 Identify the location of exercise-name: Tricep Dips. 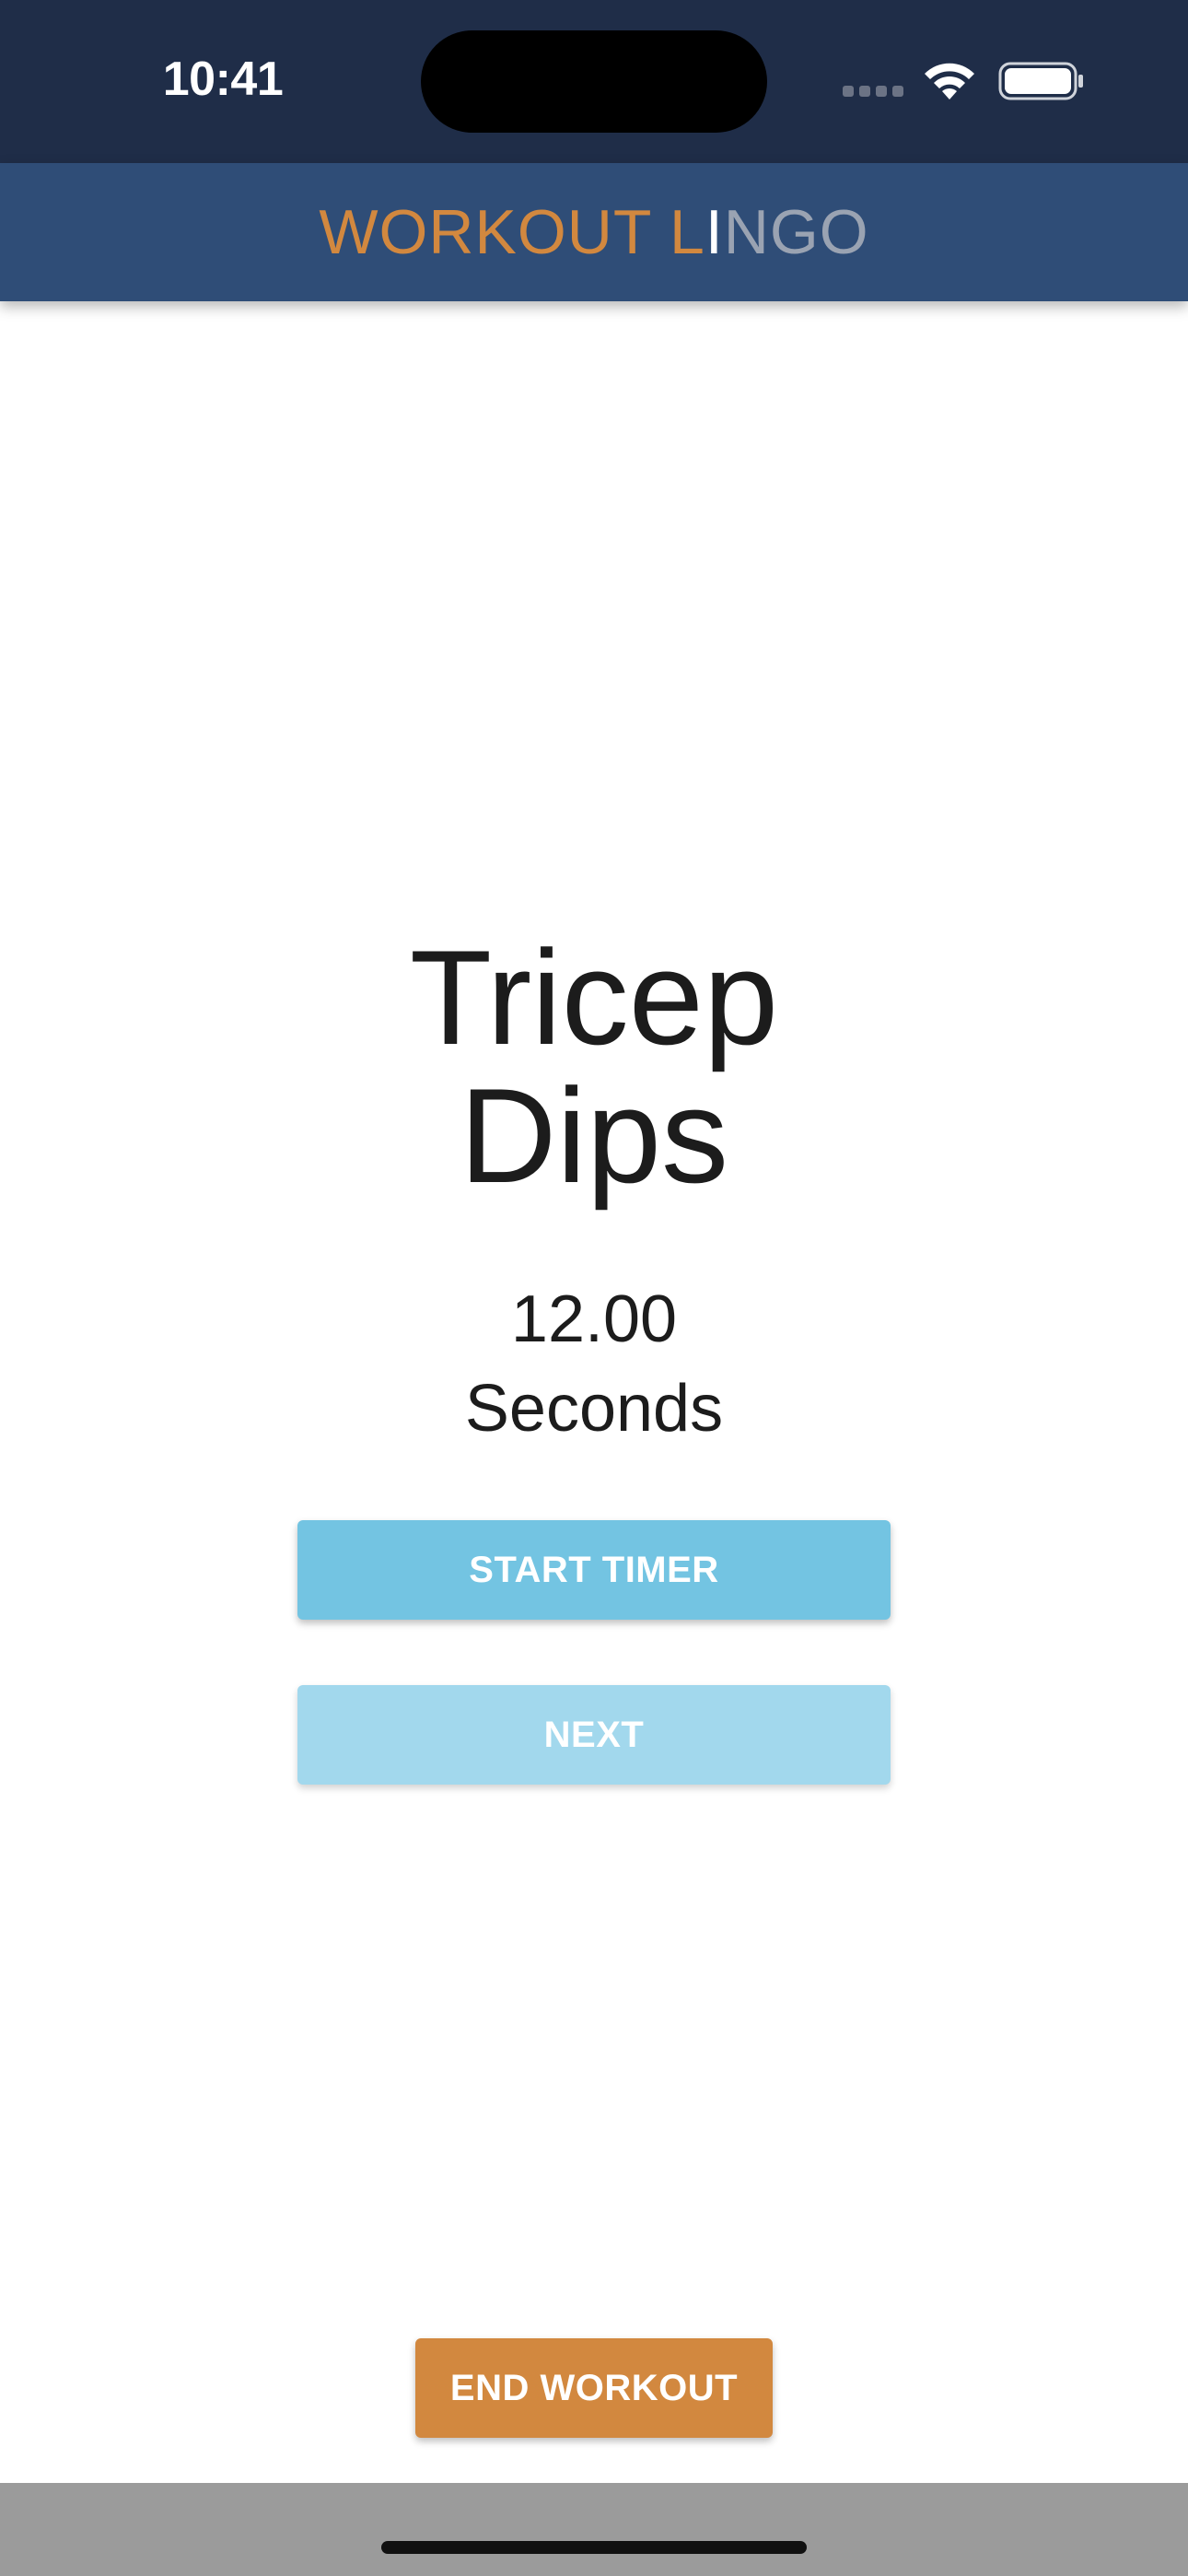
(594, 1067).